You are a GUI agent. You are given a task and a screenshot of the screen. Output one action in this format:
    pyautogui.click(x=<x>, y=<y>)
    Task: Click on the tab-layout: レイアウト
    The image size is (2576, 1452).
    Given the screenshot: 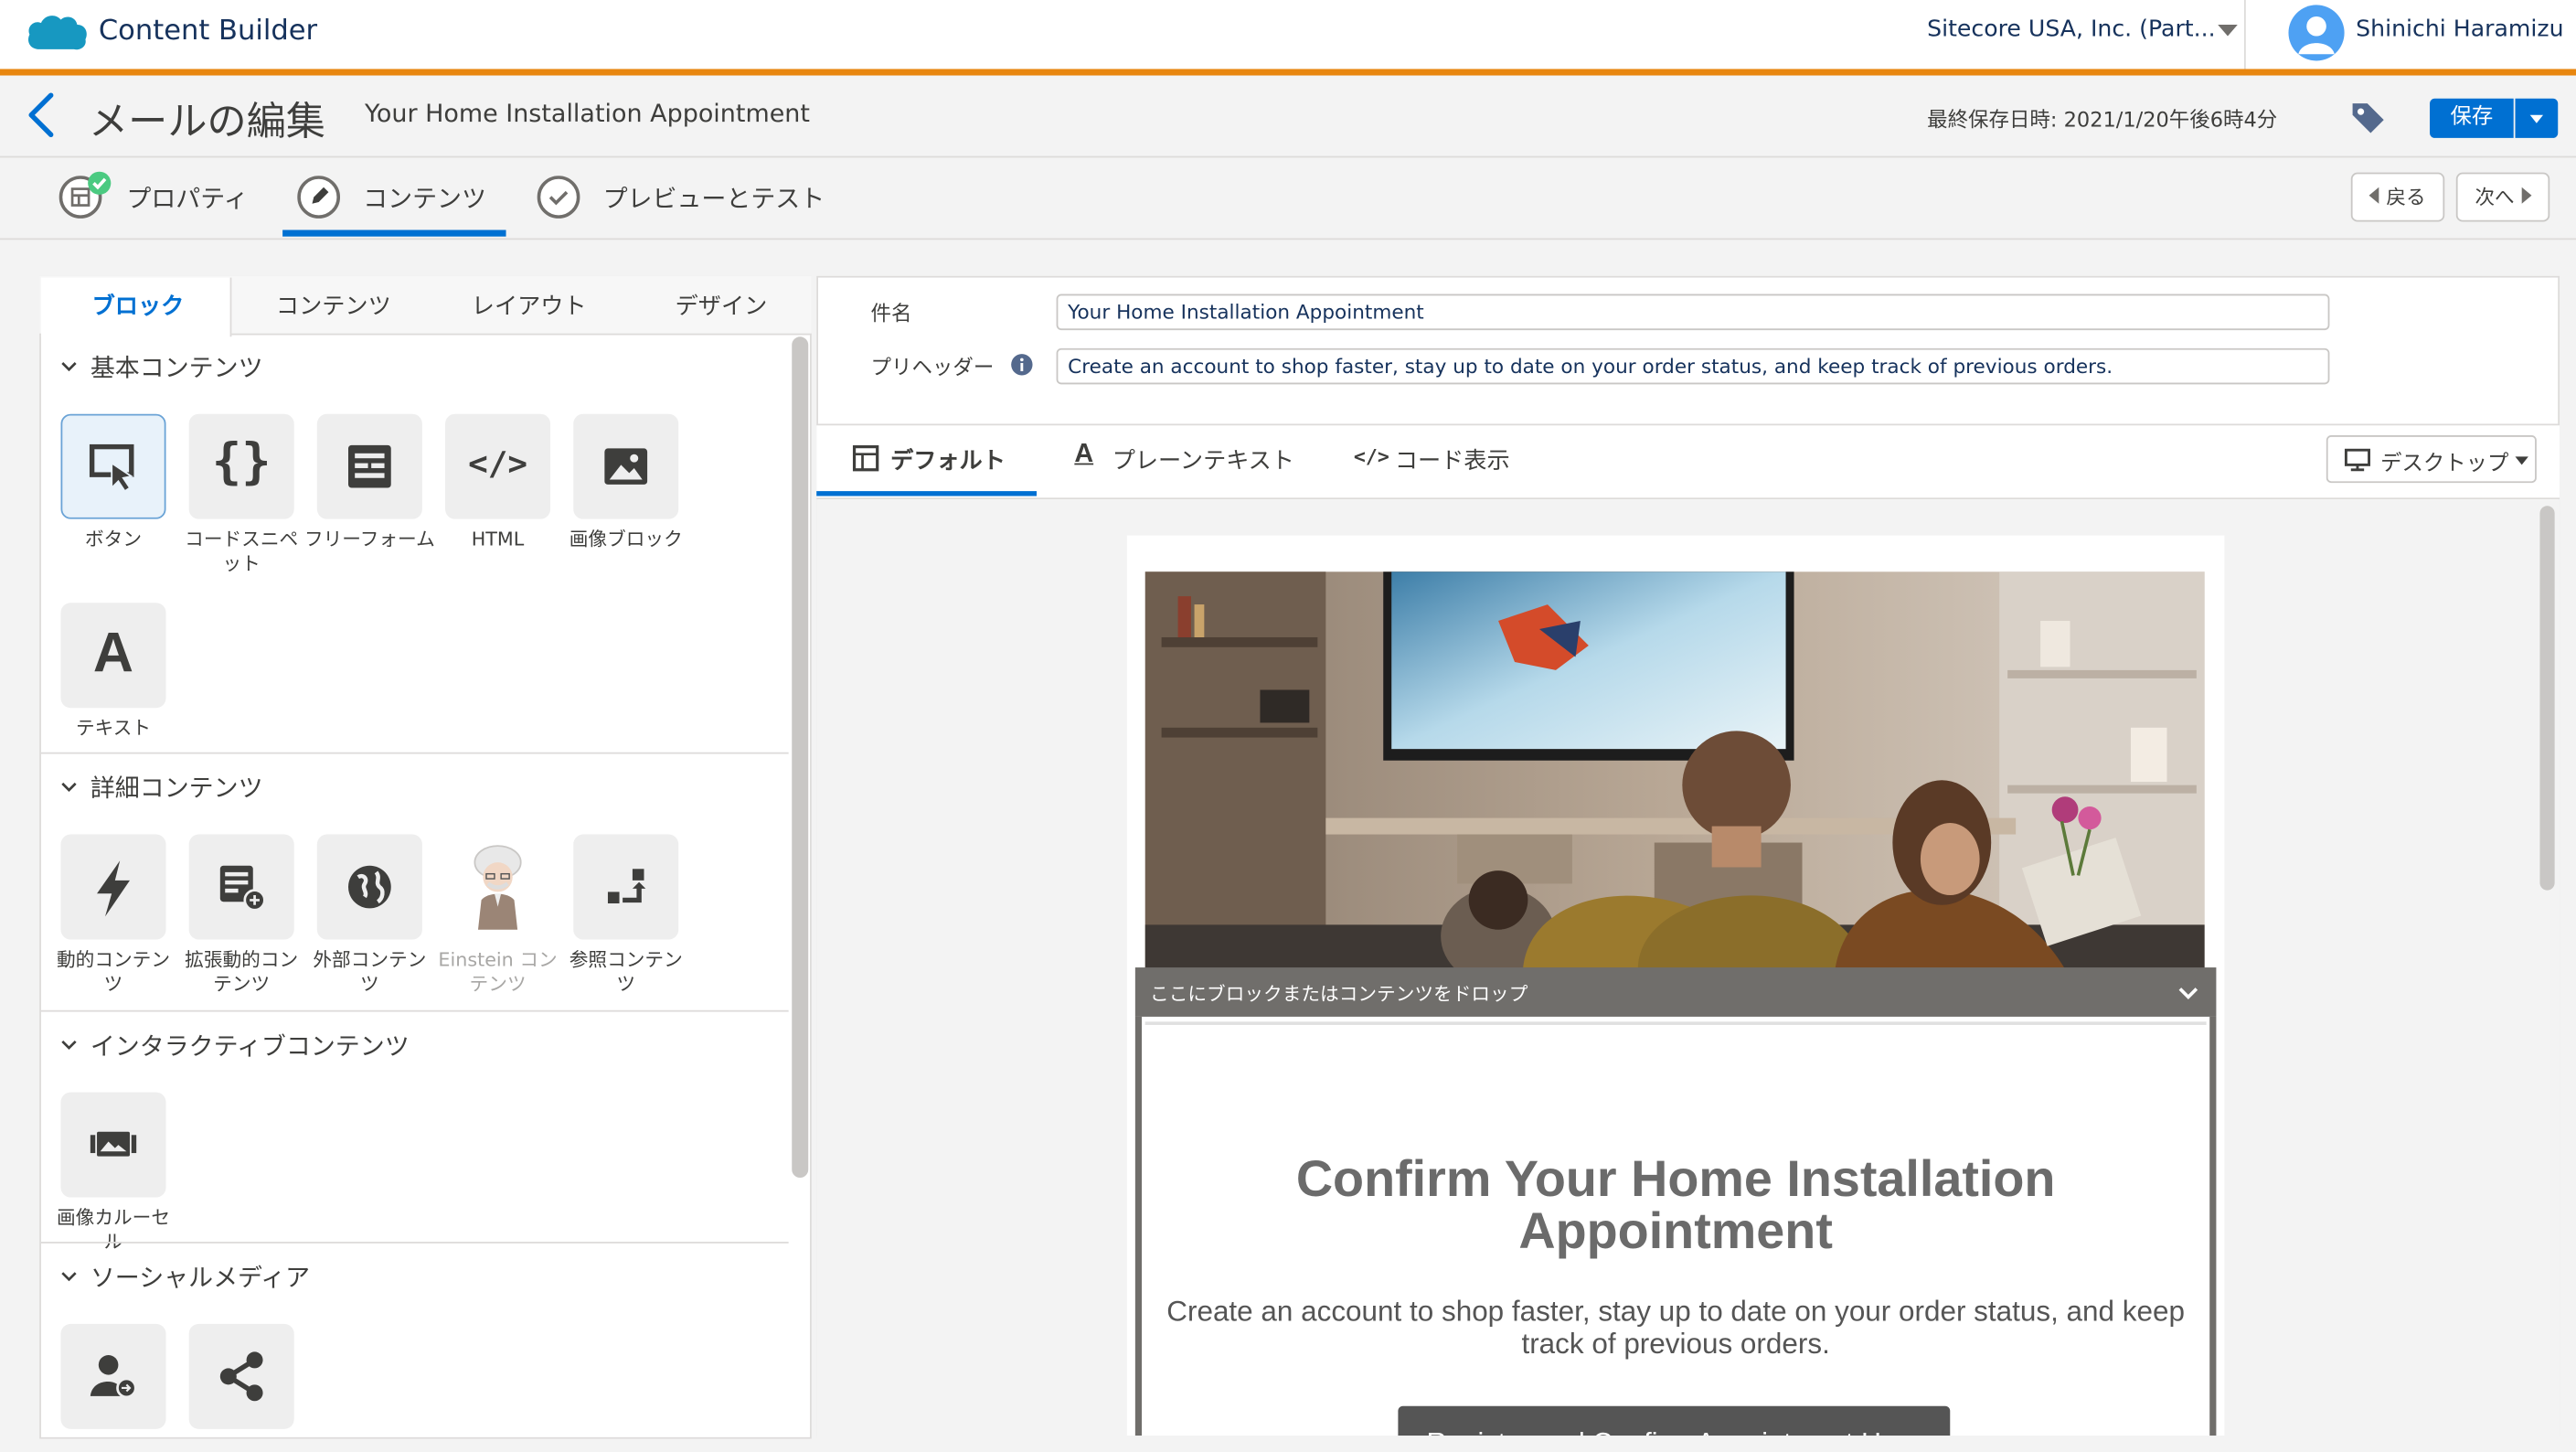 What is the action you would take?
    pyautogui.click(x=529, y=305)
    